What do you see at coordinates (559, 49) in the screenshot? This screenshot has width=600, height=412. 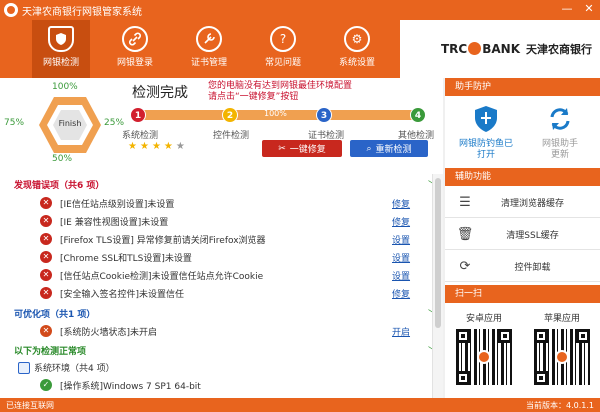 I see `brand-name: 天津农商银行` at bounding box center [559, 49].